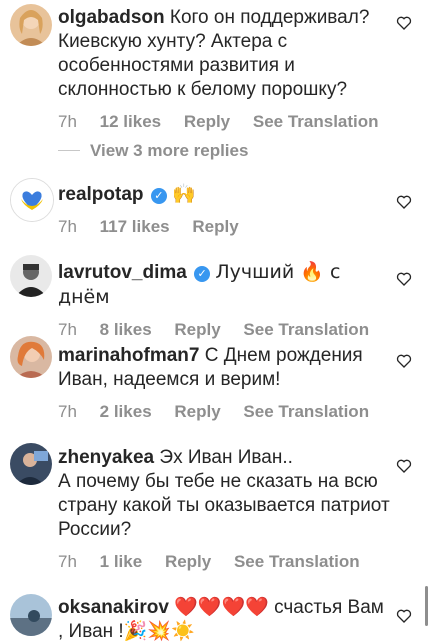 This screenshot has width=434, height=644. I want to click on username: realpotap, so click(101, 194).